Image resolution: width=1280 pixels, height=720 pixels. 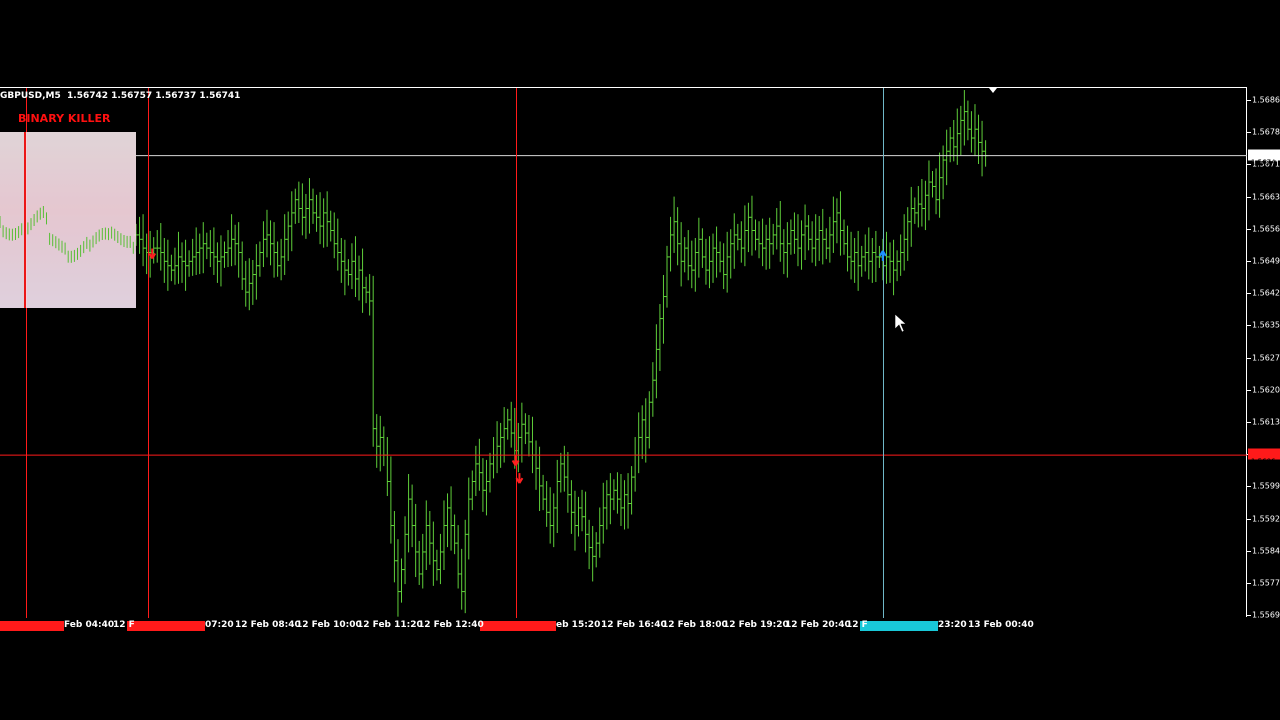 I want to click on red-level-marker: 1.5606, so click(x=1264, y=457).